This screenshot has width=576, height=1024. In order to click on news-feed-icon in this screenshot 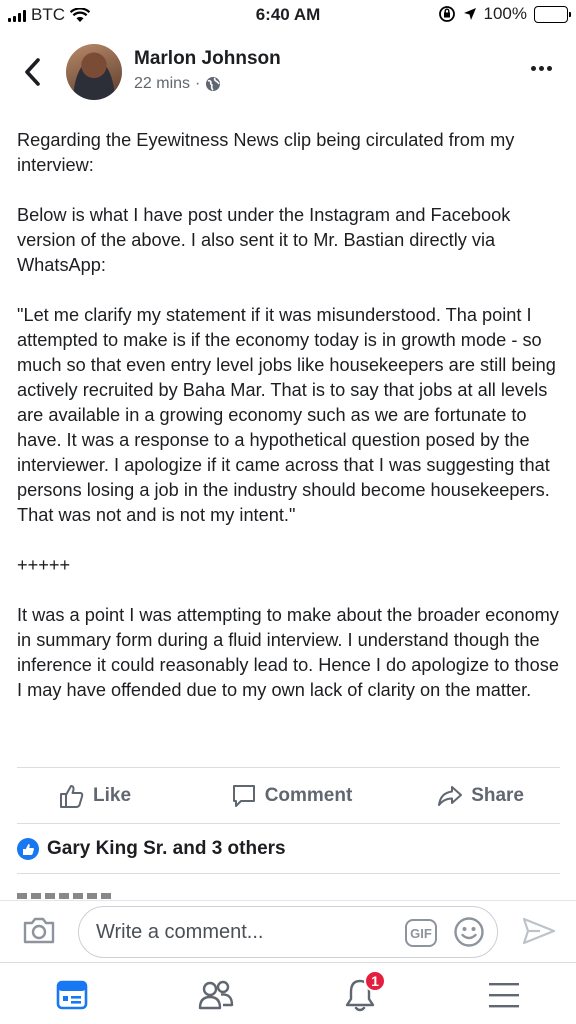, I will do `click(72, 995)`.